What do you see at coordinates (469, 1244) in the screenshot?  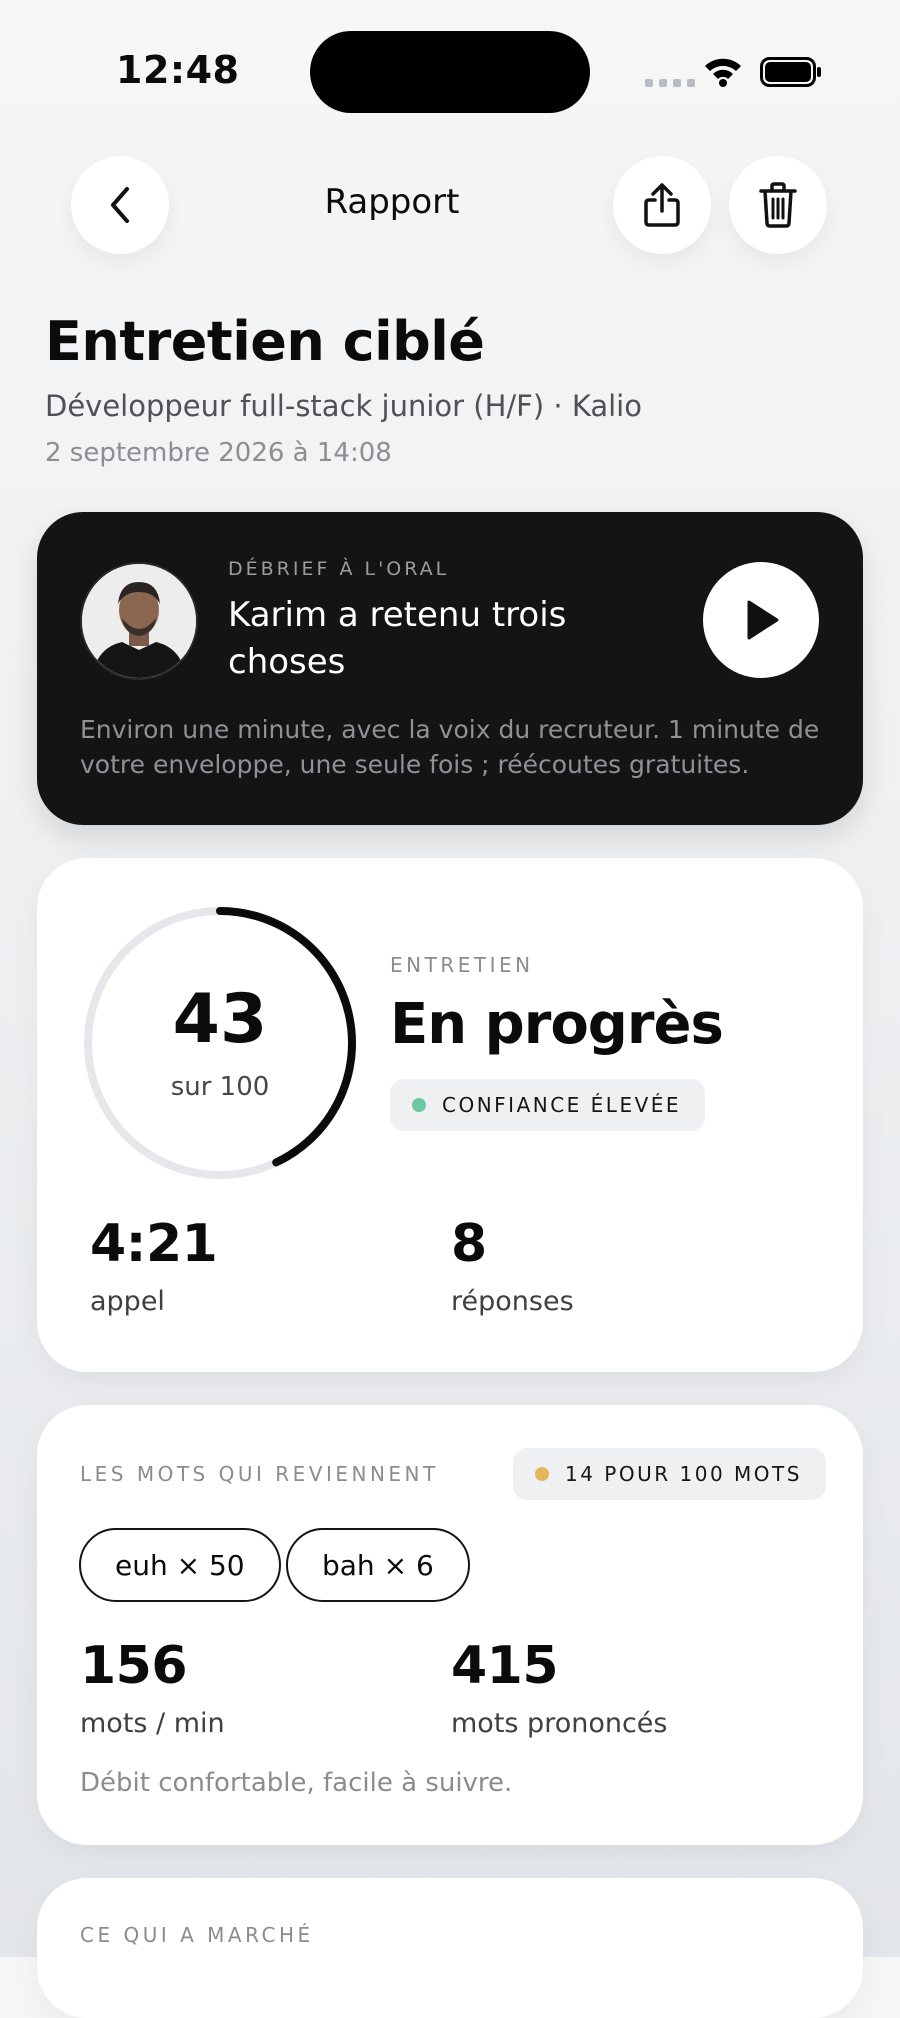 I see `stat-answers-value: 8` at bounding box center [469, 1244].